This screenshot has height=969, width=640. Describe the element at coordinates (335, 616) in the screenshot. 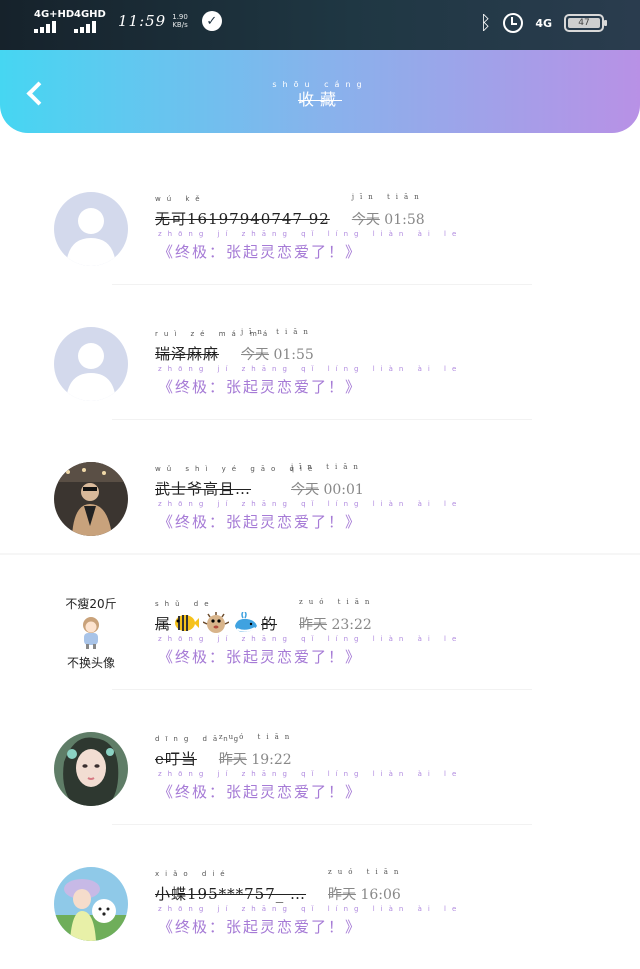

I see `timestamp: zuó tiān 昨天 23:22` at that location.